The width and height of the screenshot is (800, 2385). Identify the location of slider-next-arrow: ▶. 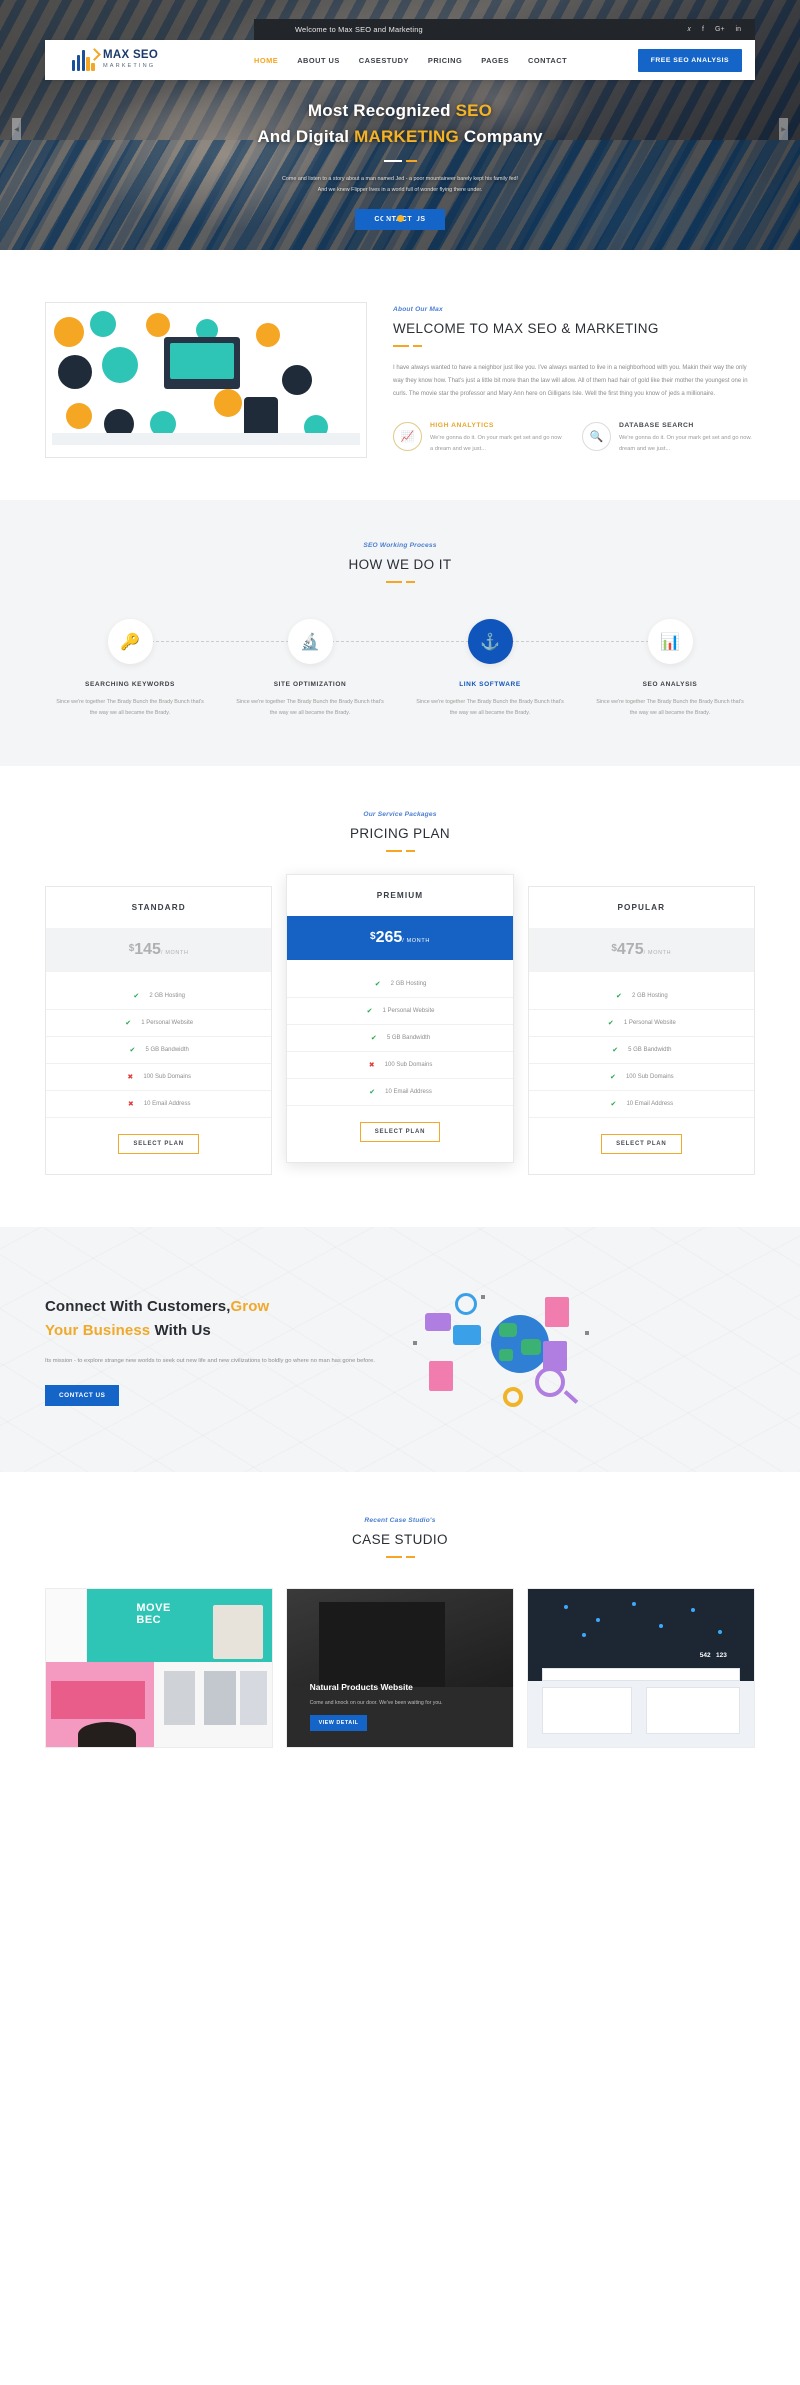
(783, 129).